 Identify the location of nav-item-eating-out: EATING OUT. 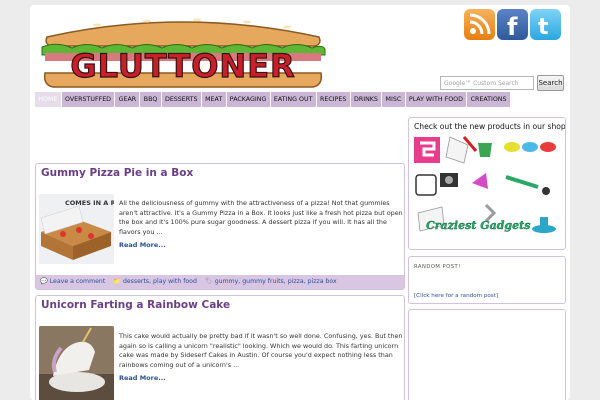
(293, 99).